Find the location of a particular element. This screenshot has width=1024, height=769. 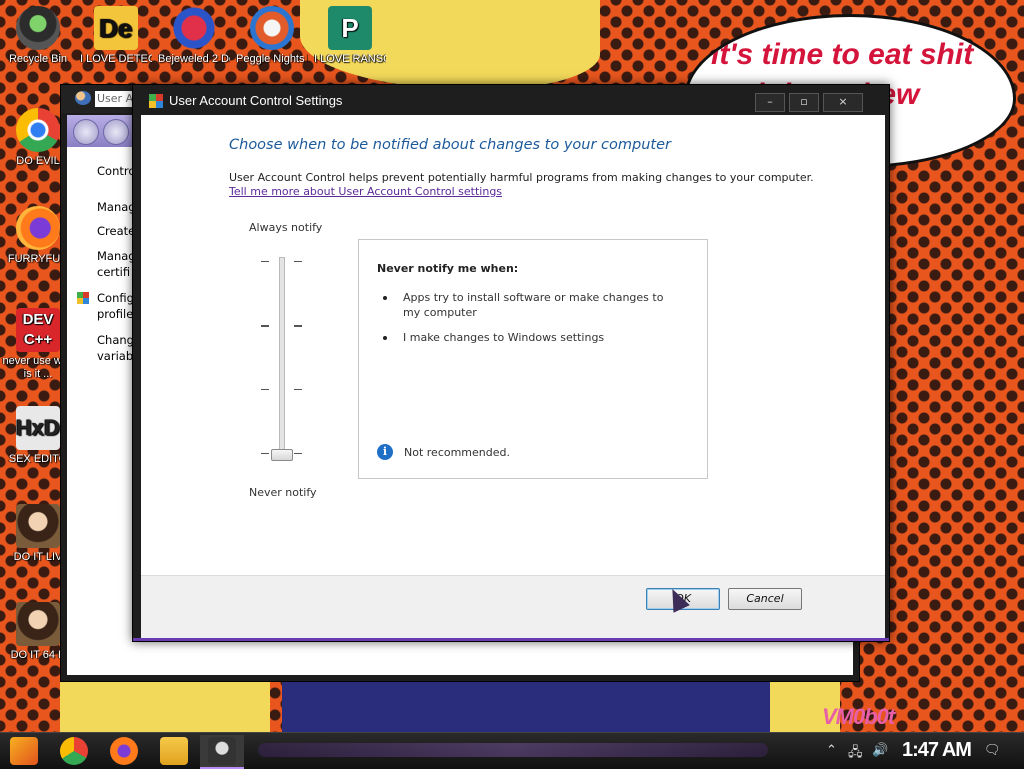

desktop-icon-peggle: Peggle Nights Deluxe is located at coordinates (272, 36).